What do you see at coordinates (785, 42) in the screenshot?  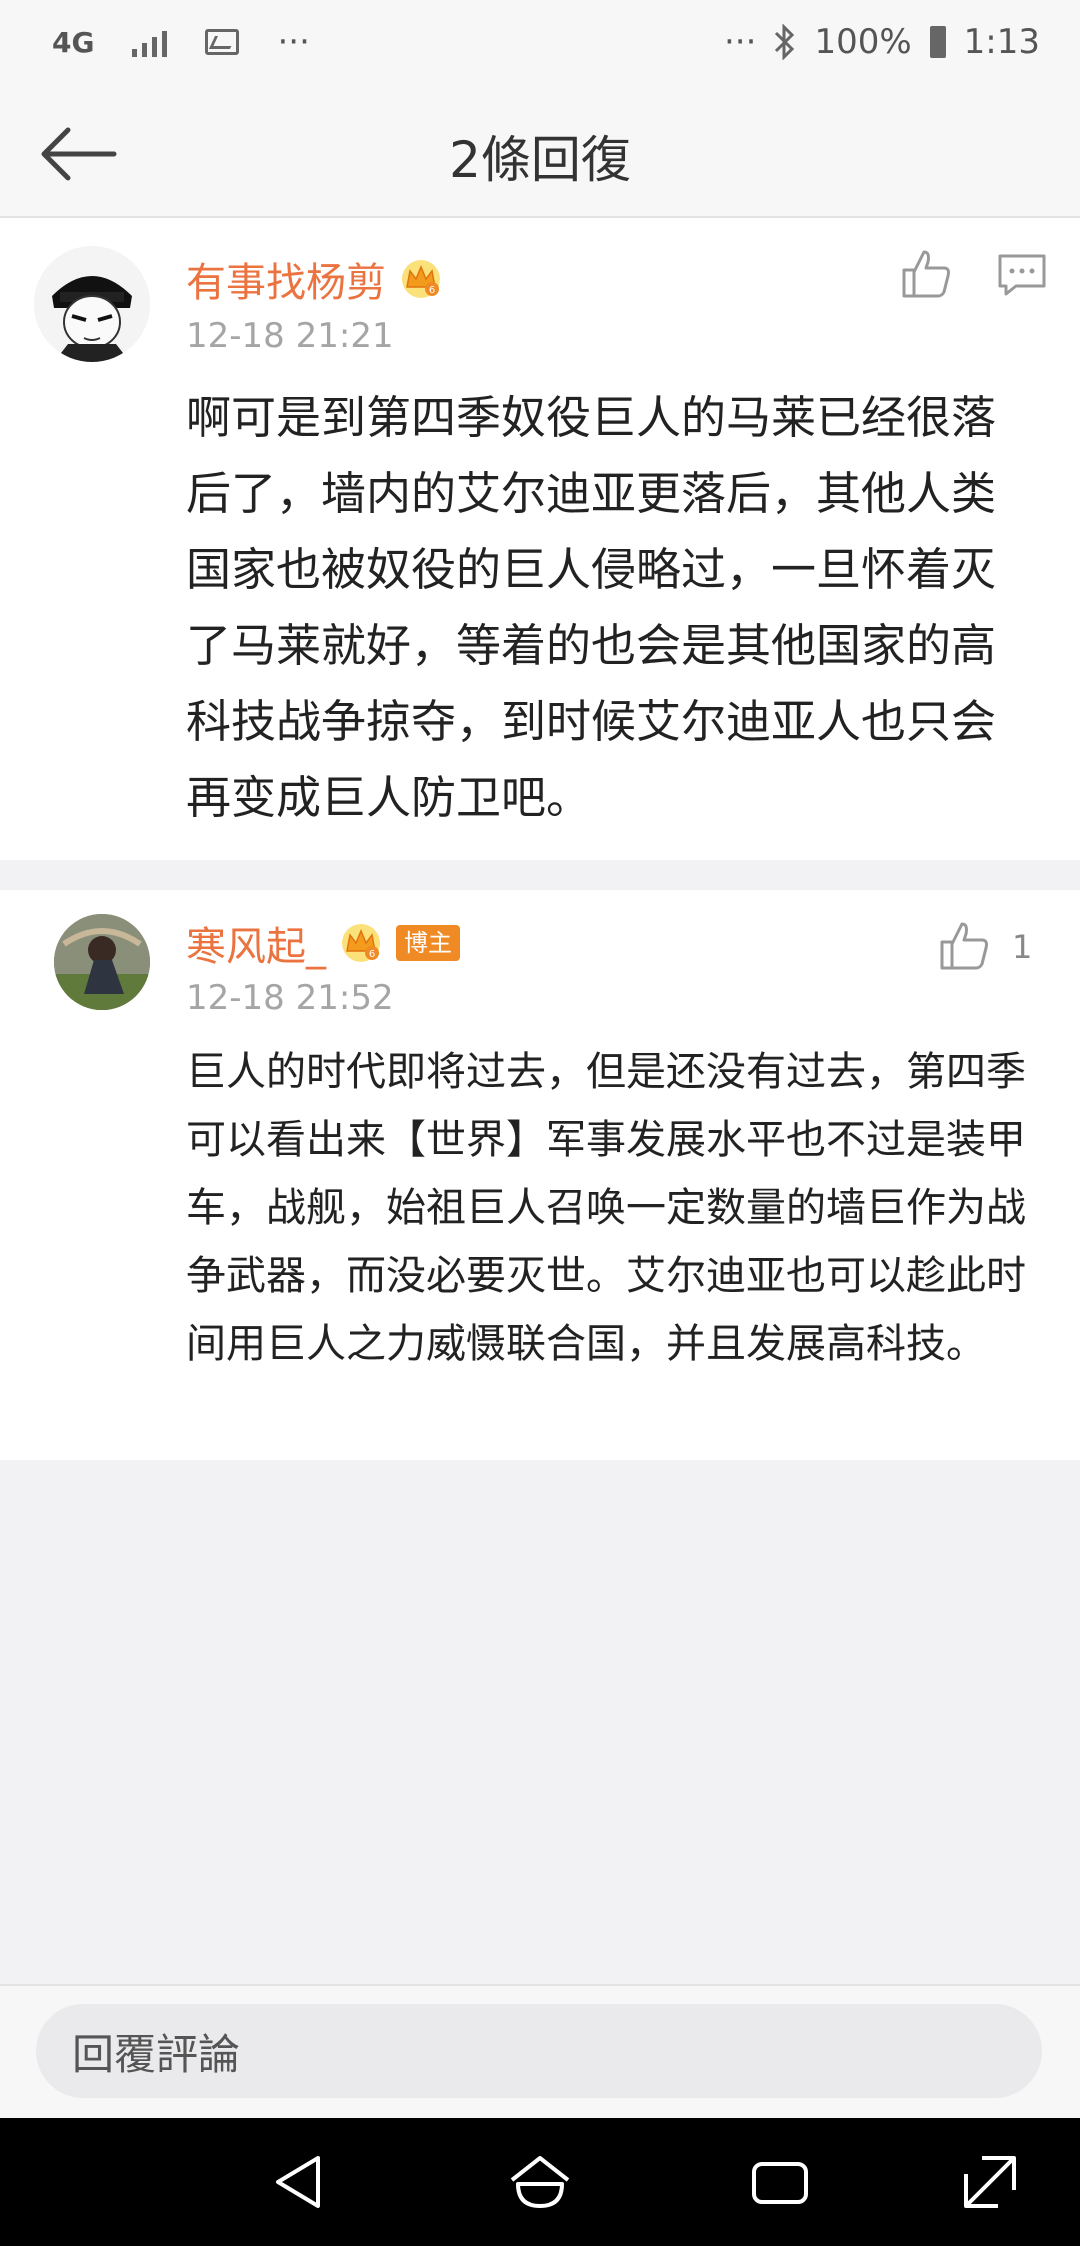 I see `bluetooth-icon` at bounding box center [785, 42].